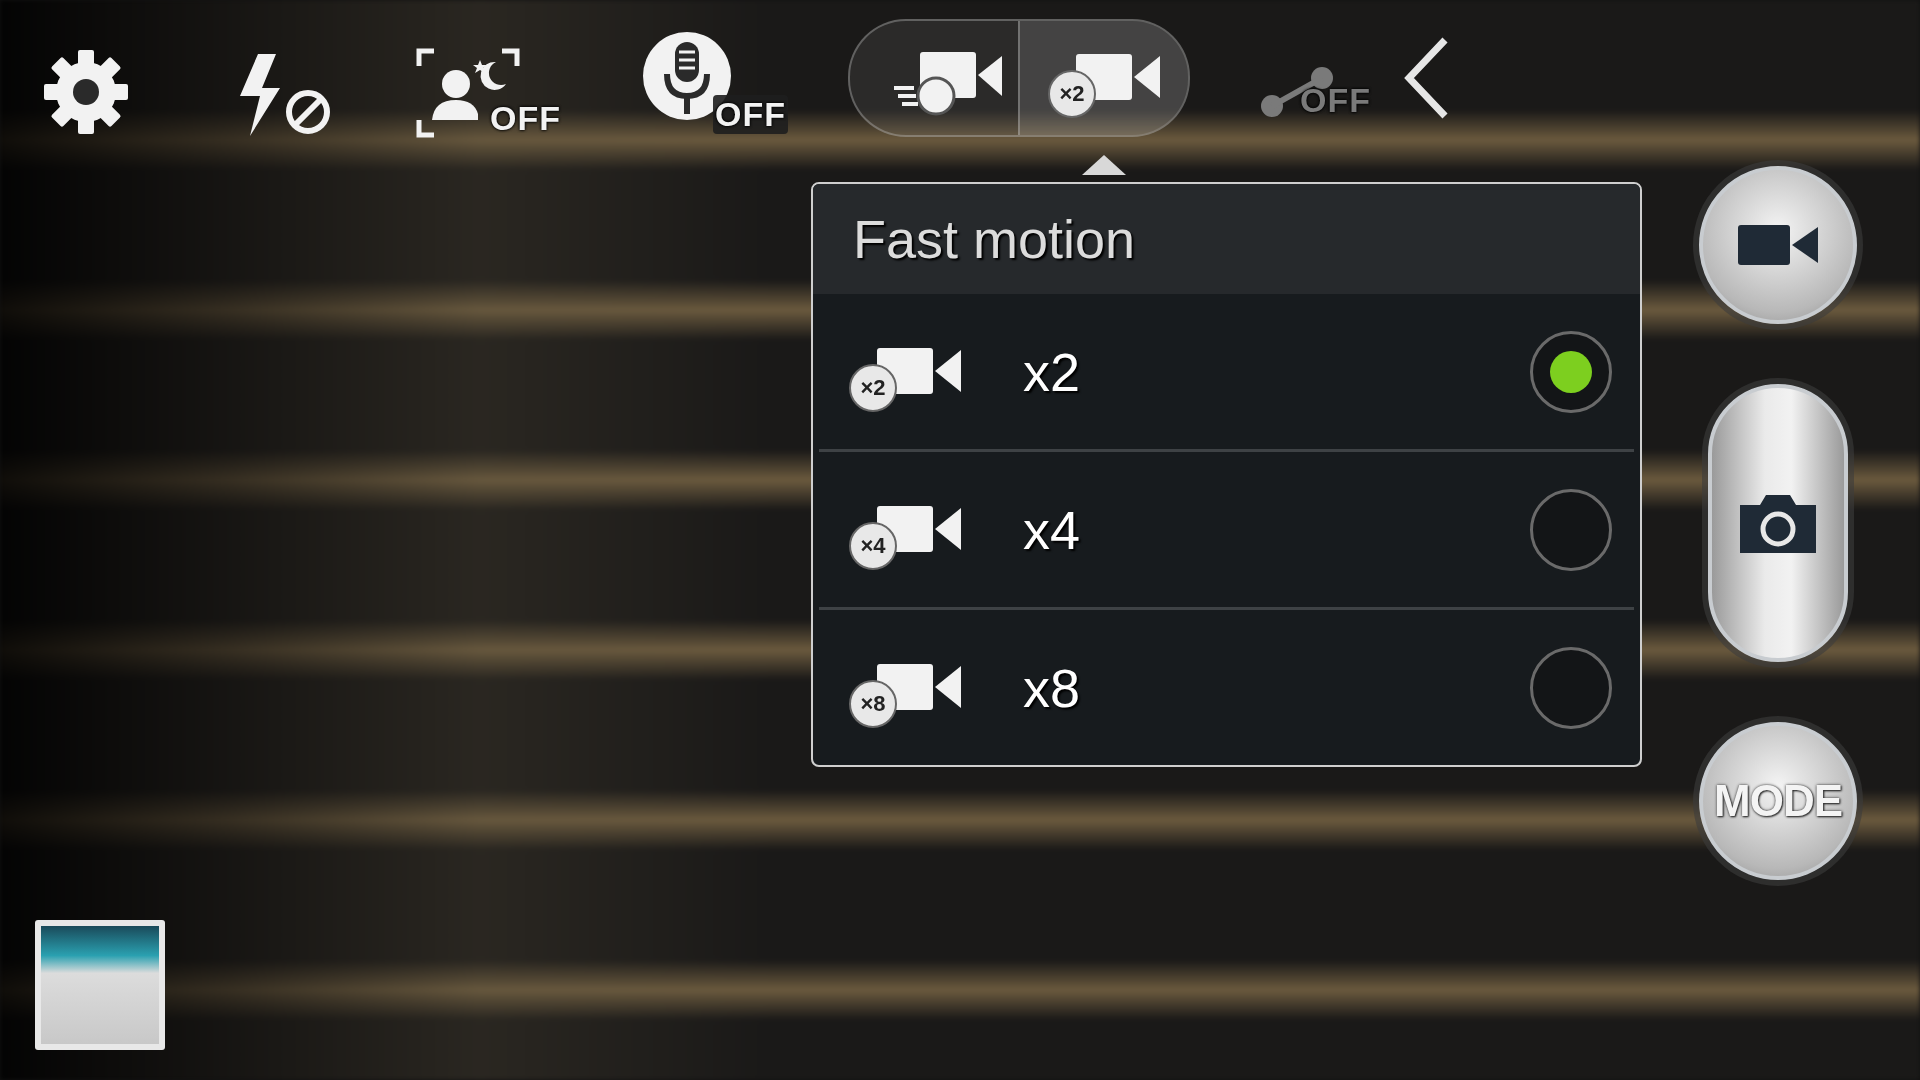  I want to click on speed-option: ×2 x2, so click(1226, 371).